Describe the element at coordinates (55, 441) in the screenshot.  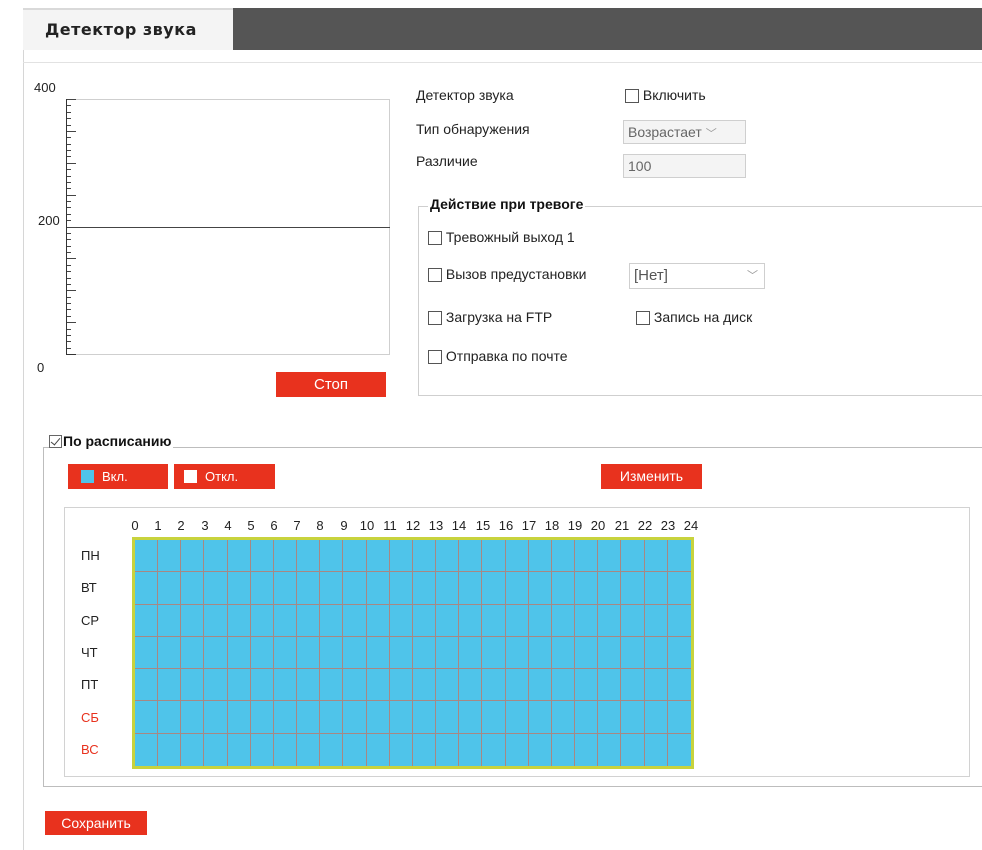
I see `schedule-checkbox` at that location.